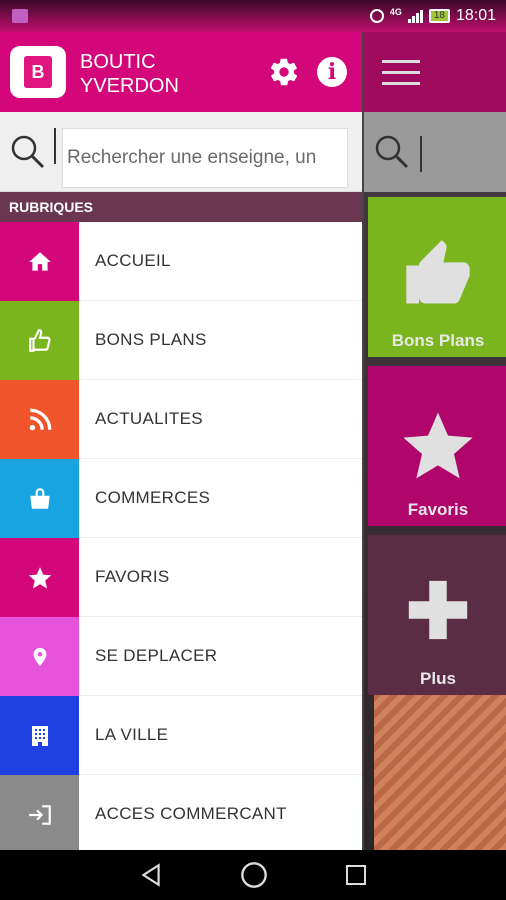 Image resolution: width=506 pixels, height=900 pixels. Describe the element at coordinates (439, 16) in the screenshot. I see `battery-icon: 18` at that location.